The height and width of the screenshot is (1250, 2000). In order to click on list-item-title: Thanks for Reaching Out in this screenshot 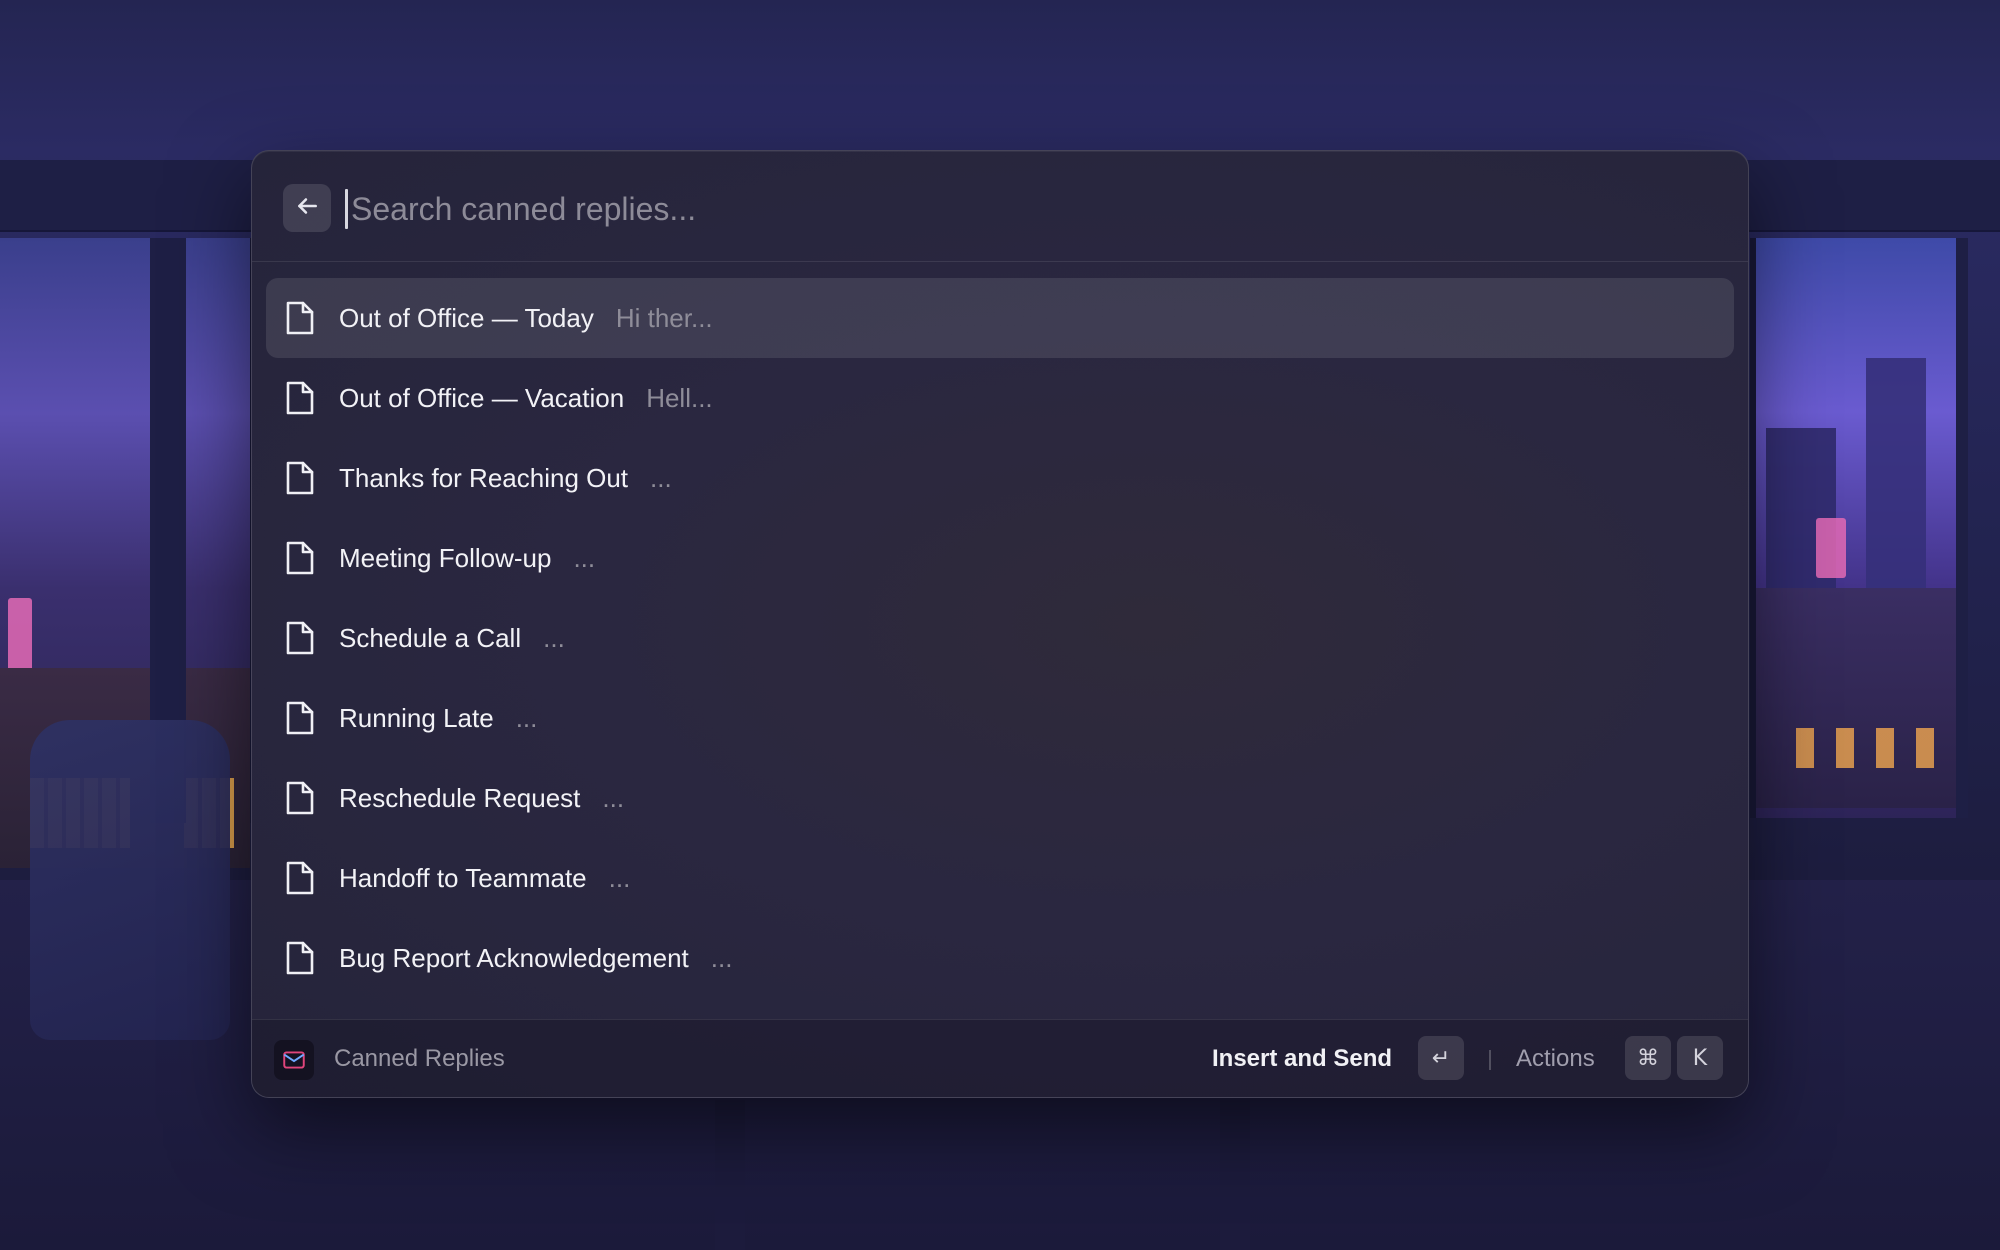, I will do `click(484, 478)`.